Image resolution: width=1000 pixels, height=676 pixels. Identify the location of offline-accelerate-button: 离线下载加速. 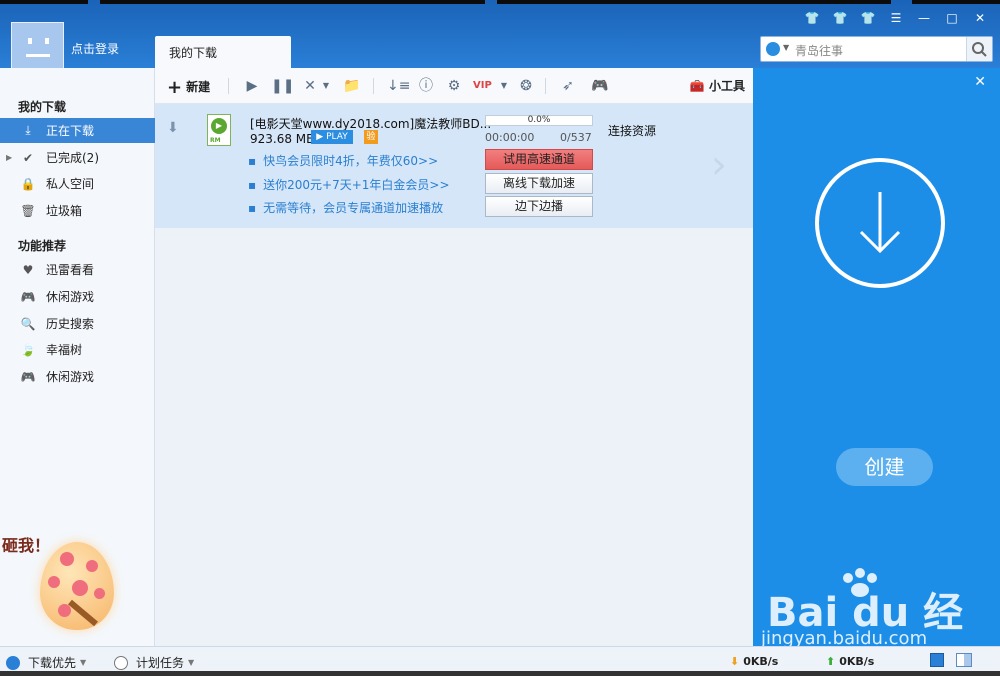
(539, 183).